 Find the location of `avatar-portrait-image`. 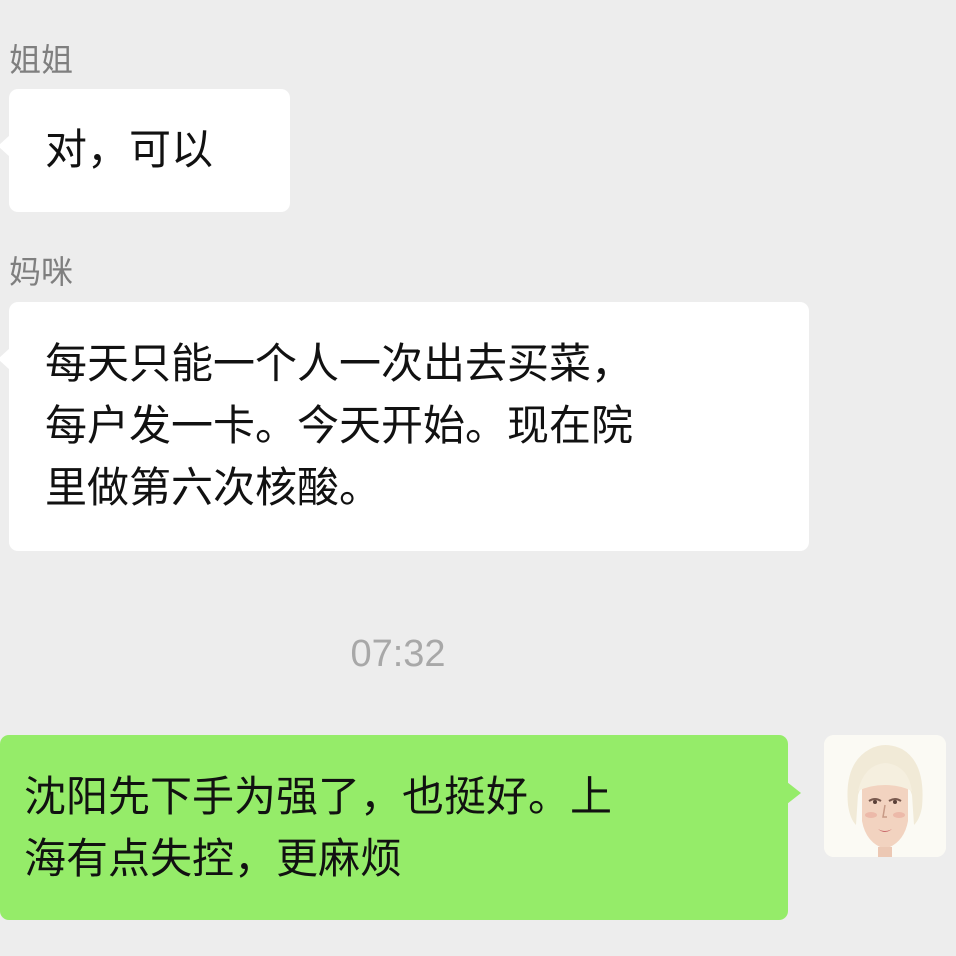

avatar-portrait-image is located at coordinates (885, 796).